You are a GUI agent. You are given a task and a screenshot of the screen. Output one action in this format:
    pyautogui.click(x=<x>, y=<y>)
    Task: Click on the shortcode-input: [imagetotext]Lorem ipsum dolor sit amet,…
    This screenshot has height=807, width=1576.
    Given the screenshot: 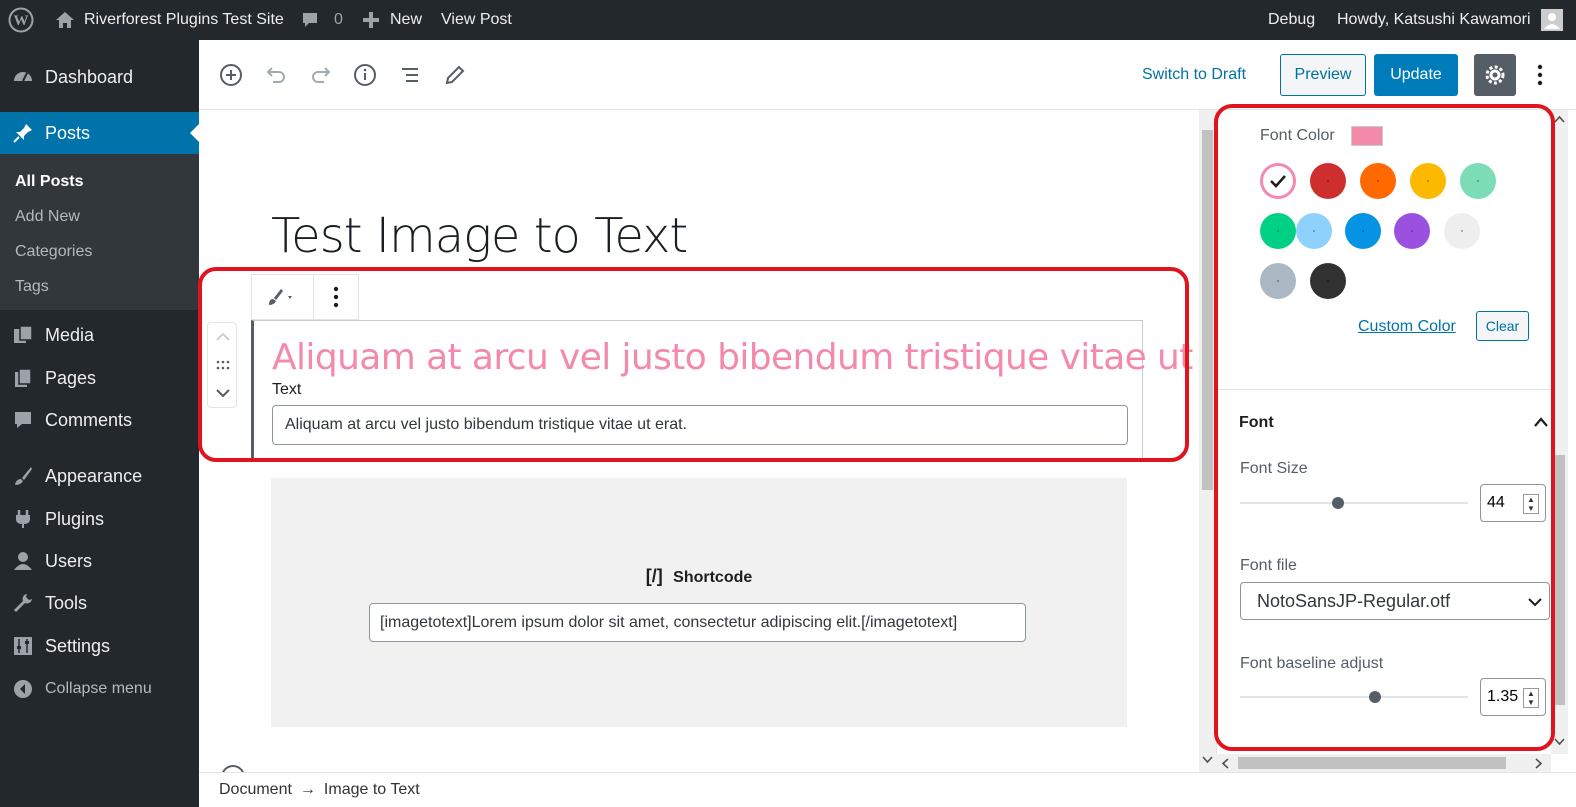 What is the action you would take?
    pyautogui.click(x=697, y=622)
    